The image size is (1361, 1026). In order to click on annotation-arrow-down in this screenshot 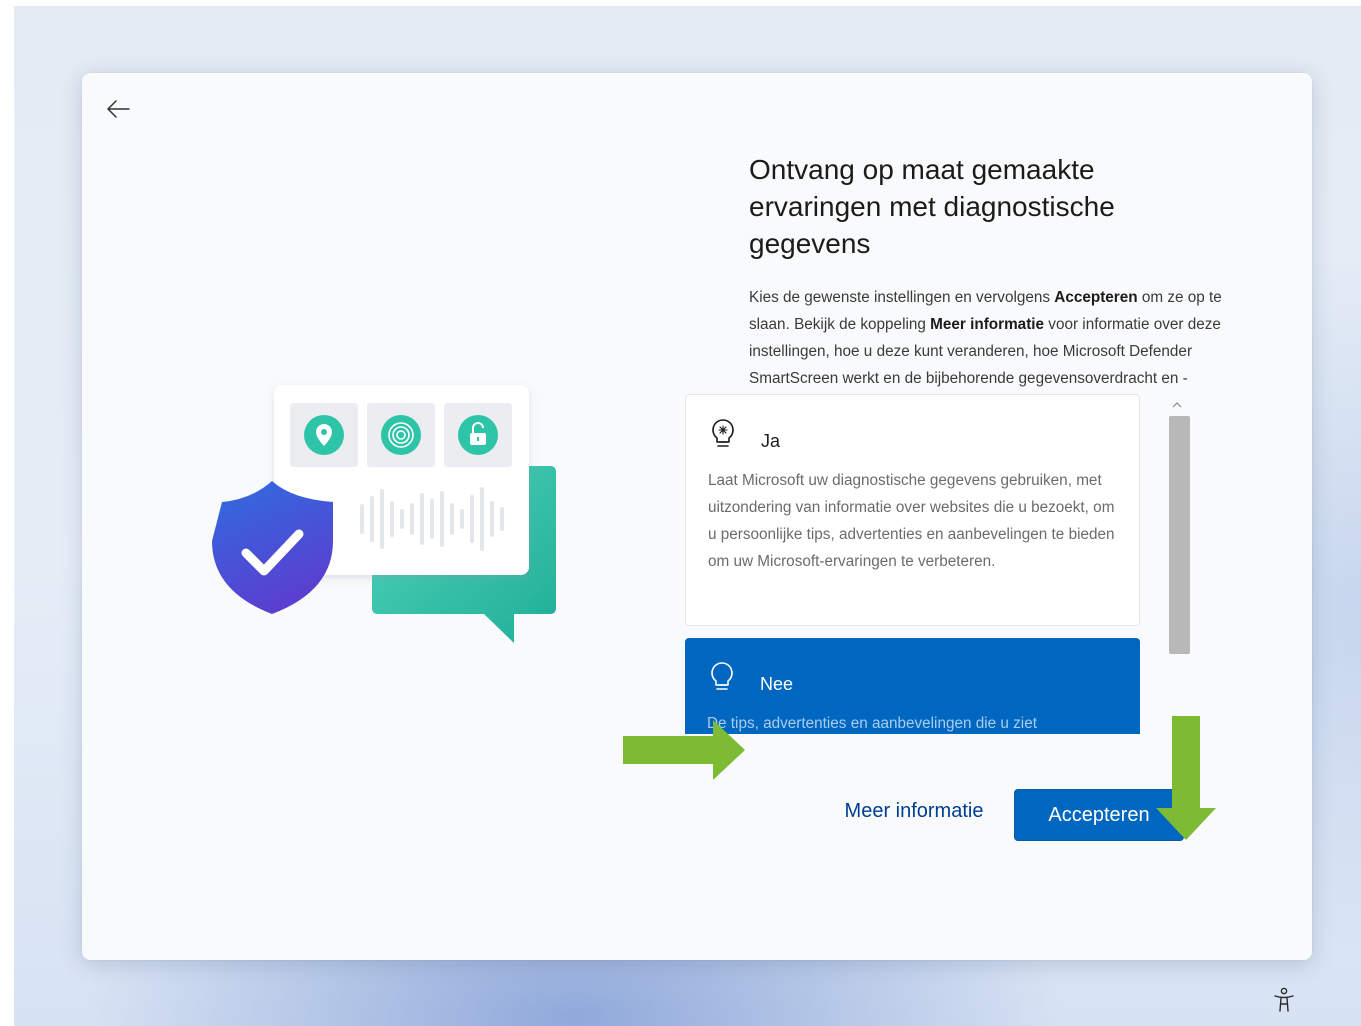, I will do `click(1186, 778)`.